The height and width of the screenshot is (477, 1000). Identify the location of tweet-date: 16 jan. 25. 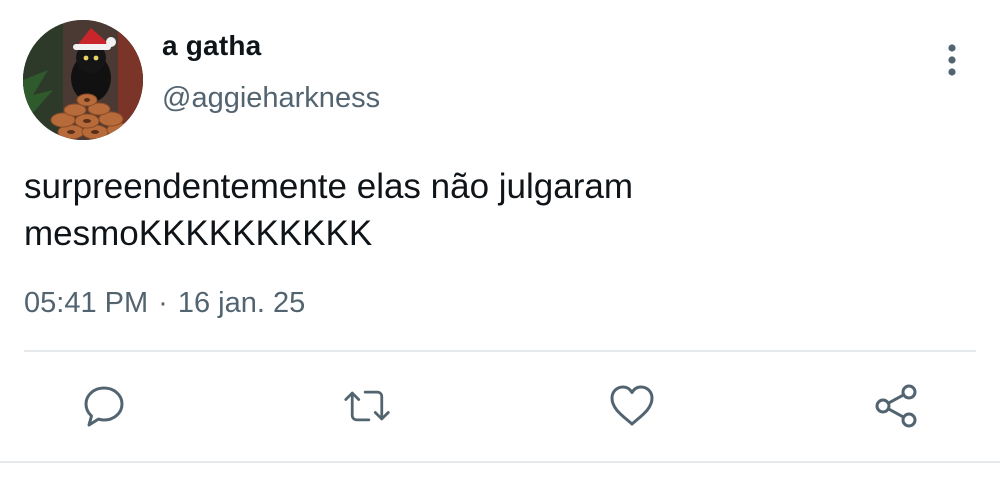
(241, 303).